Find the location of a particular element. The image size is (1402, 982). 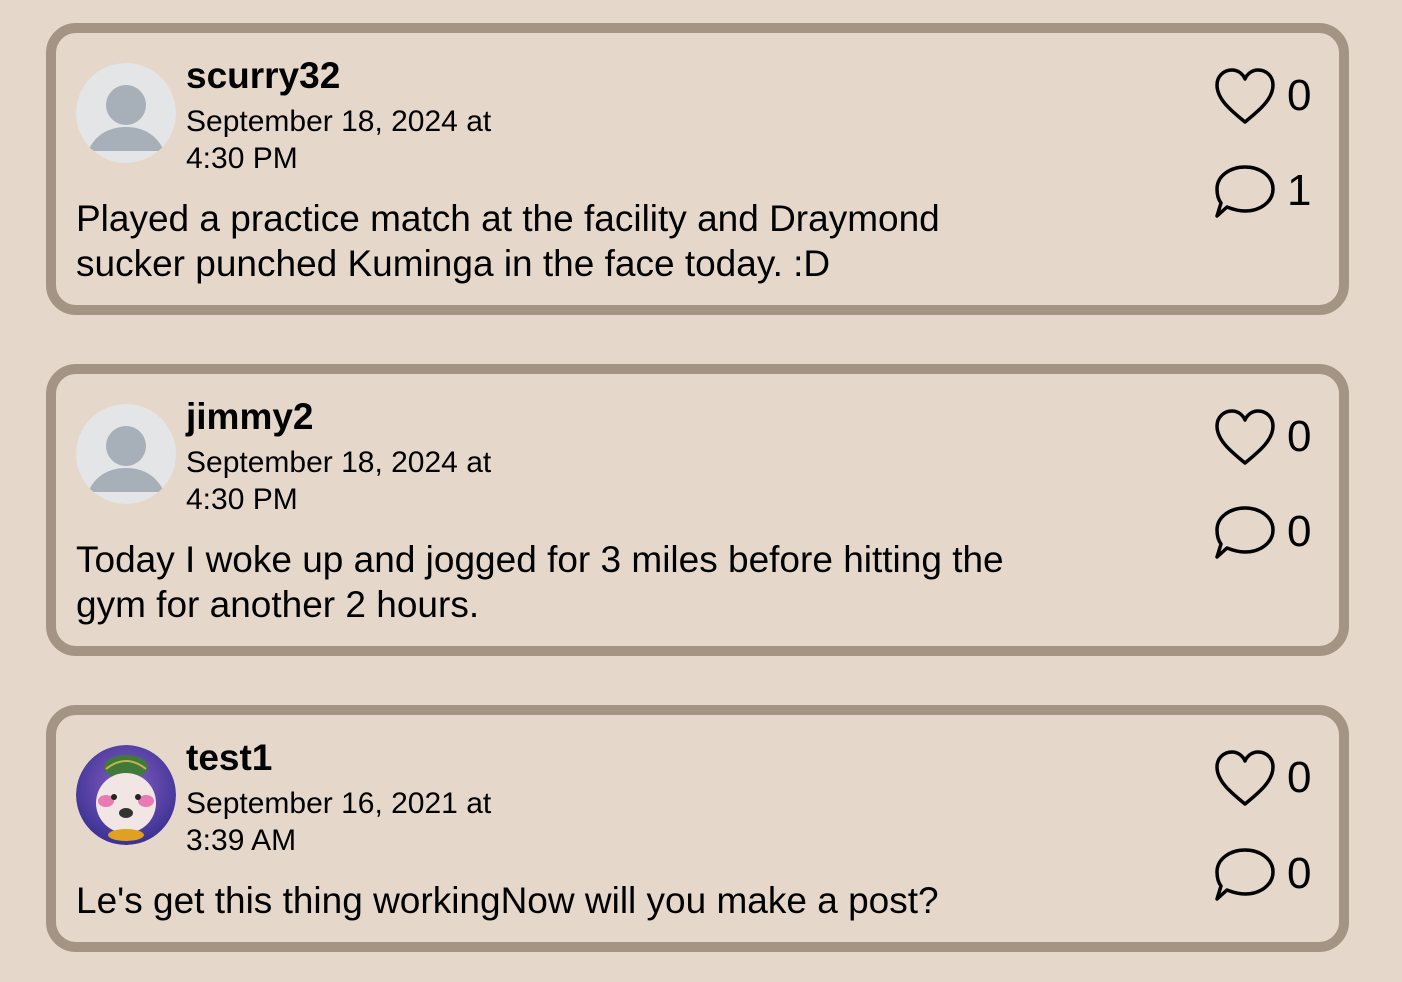

post-username: test1 is located at coordinates (229, 758).